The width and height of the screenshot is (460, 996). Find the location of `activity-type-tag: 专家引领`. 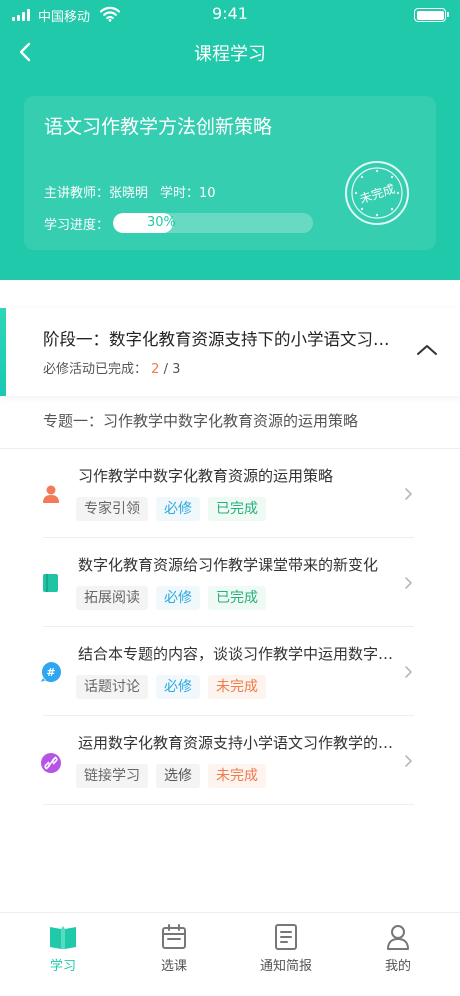

activity-type-tag: 专家引领 is located at coordinates (112, 509).